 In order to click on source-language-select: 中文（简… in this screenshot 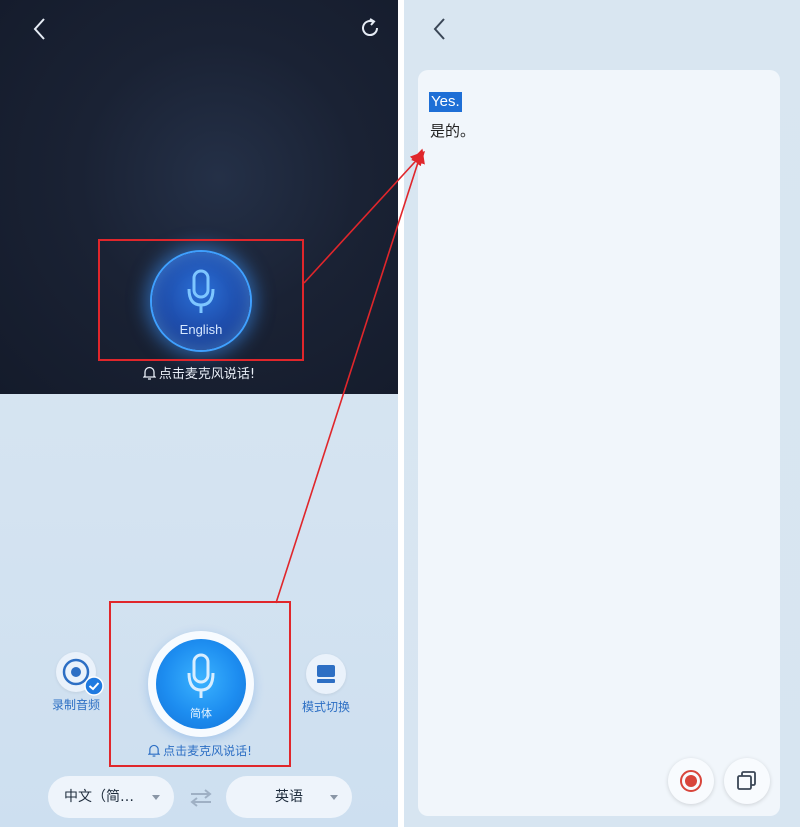, I will do `click(111, 797)`.